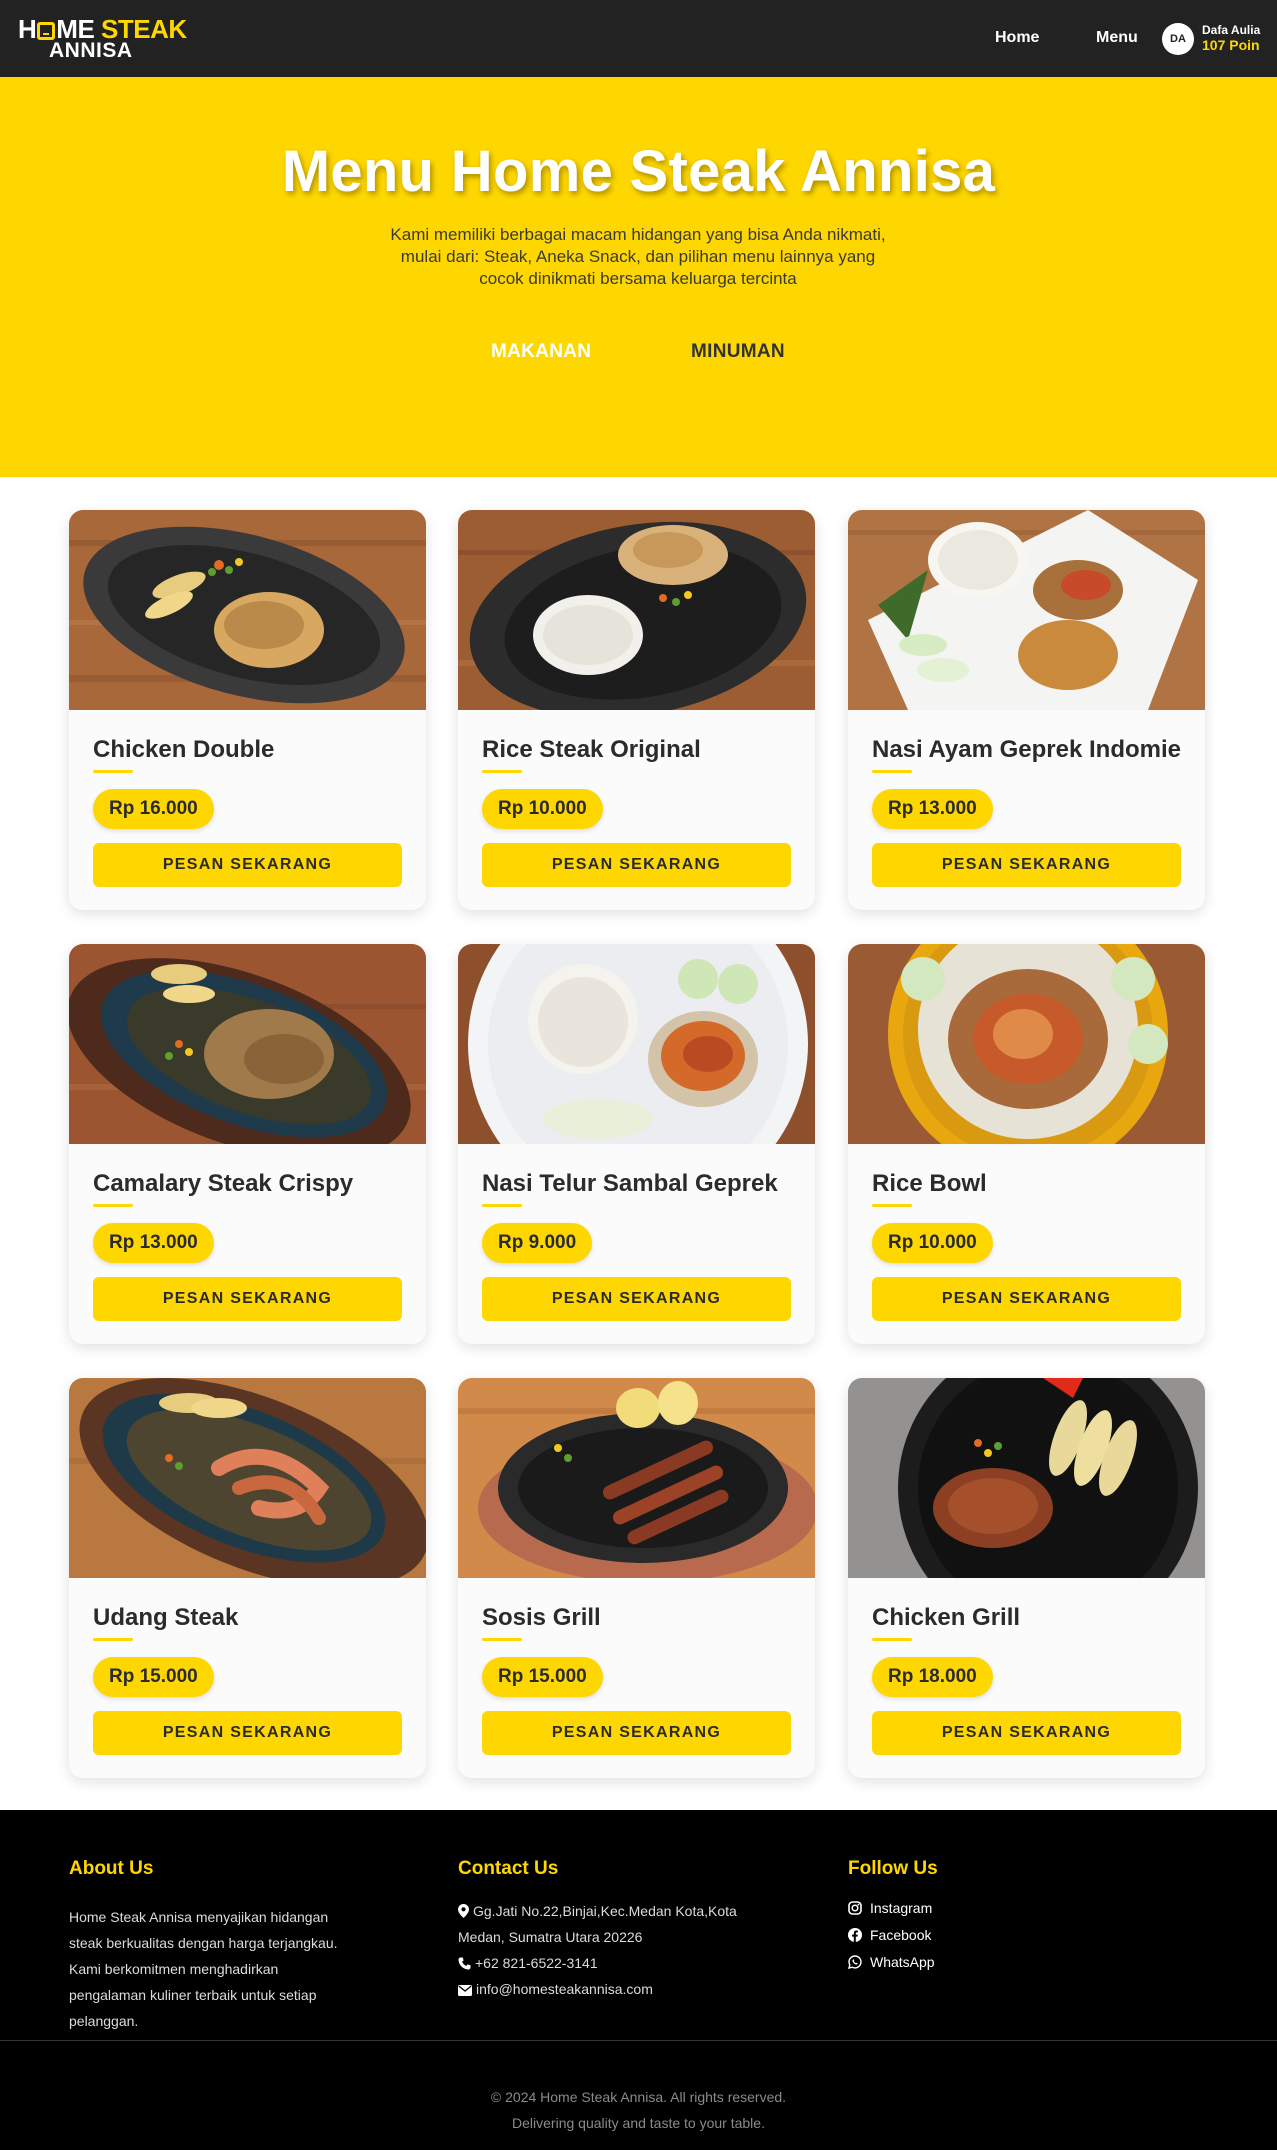 Image resolution: width=1277 pixels, height=2150 pixels. Describe the element at coordinates (608, 1963) in the screenshot. I see `contact-phone: +62 821-6522-3141` at that location.